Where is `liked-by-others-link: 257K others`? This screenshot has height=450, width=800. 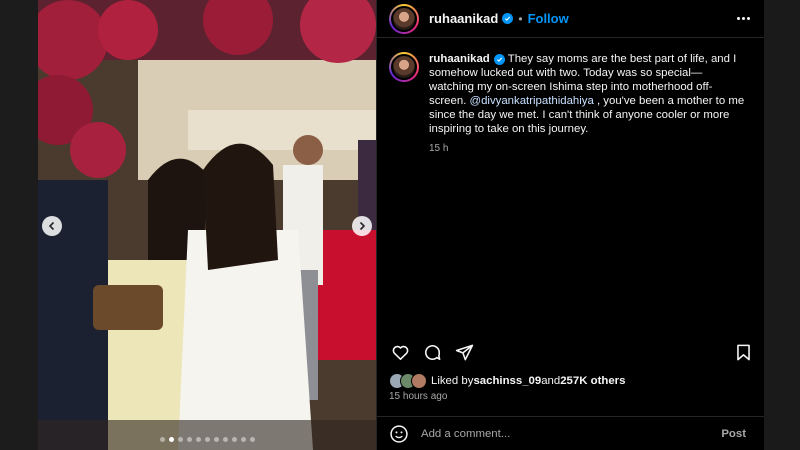
liked-by-others-link: 257K others is located at coordinates (592, 381).